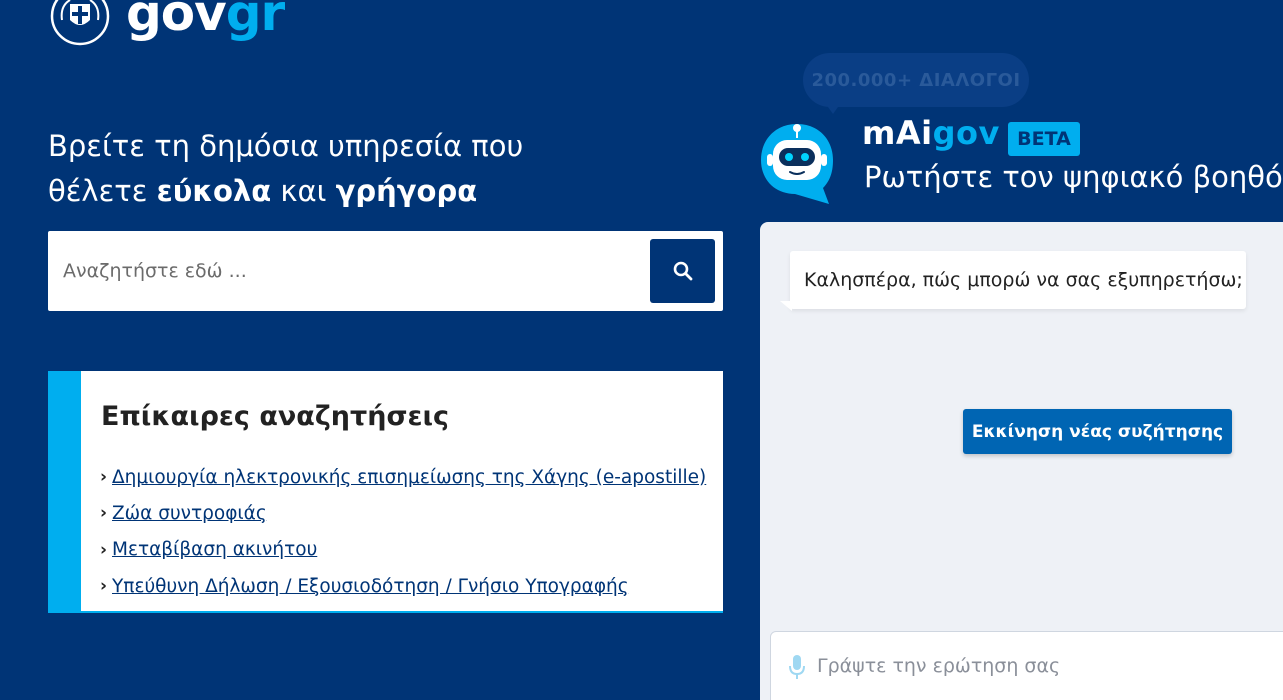 The image size is (1283, 700). What do you see at coordinates (214, 549) in the screenshot?
I see `trending-link-property-transfer: Μεταβίβαση ακινήτου` at bounding box center [214, 549].